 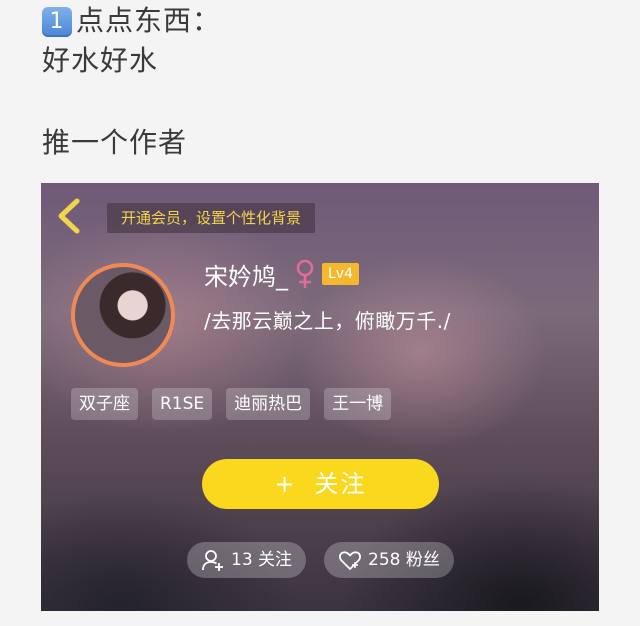 I want to click on post-line-3: 推一个作者, so click(x=115, y=142).